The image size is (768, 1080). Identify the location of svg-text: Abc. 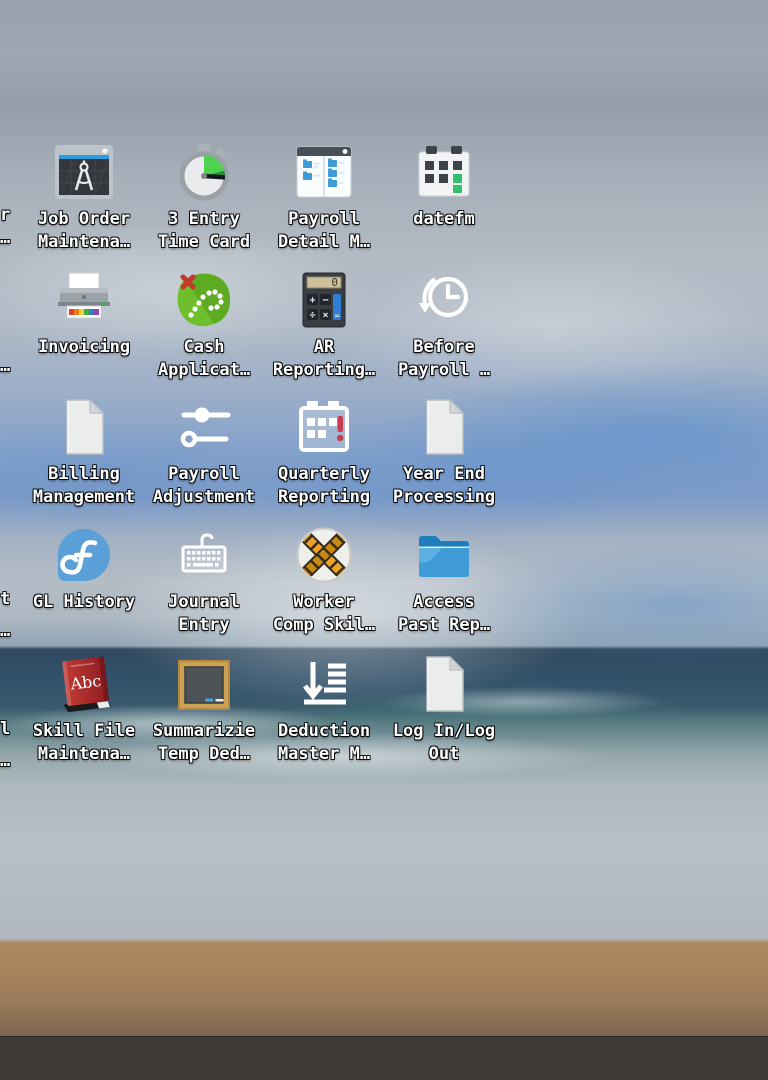
(85, 682).